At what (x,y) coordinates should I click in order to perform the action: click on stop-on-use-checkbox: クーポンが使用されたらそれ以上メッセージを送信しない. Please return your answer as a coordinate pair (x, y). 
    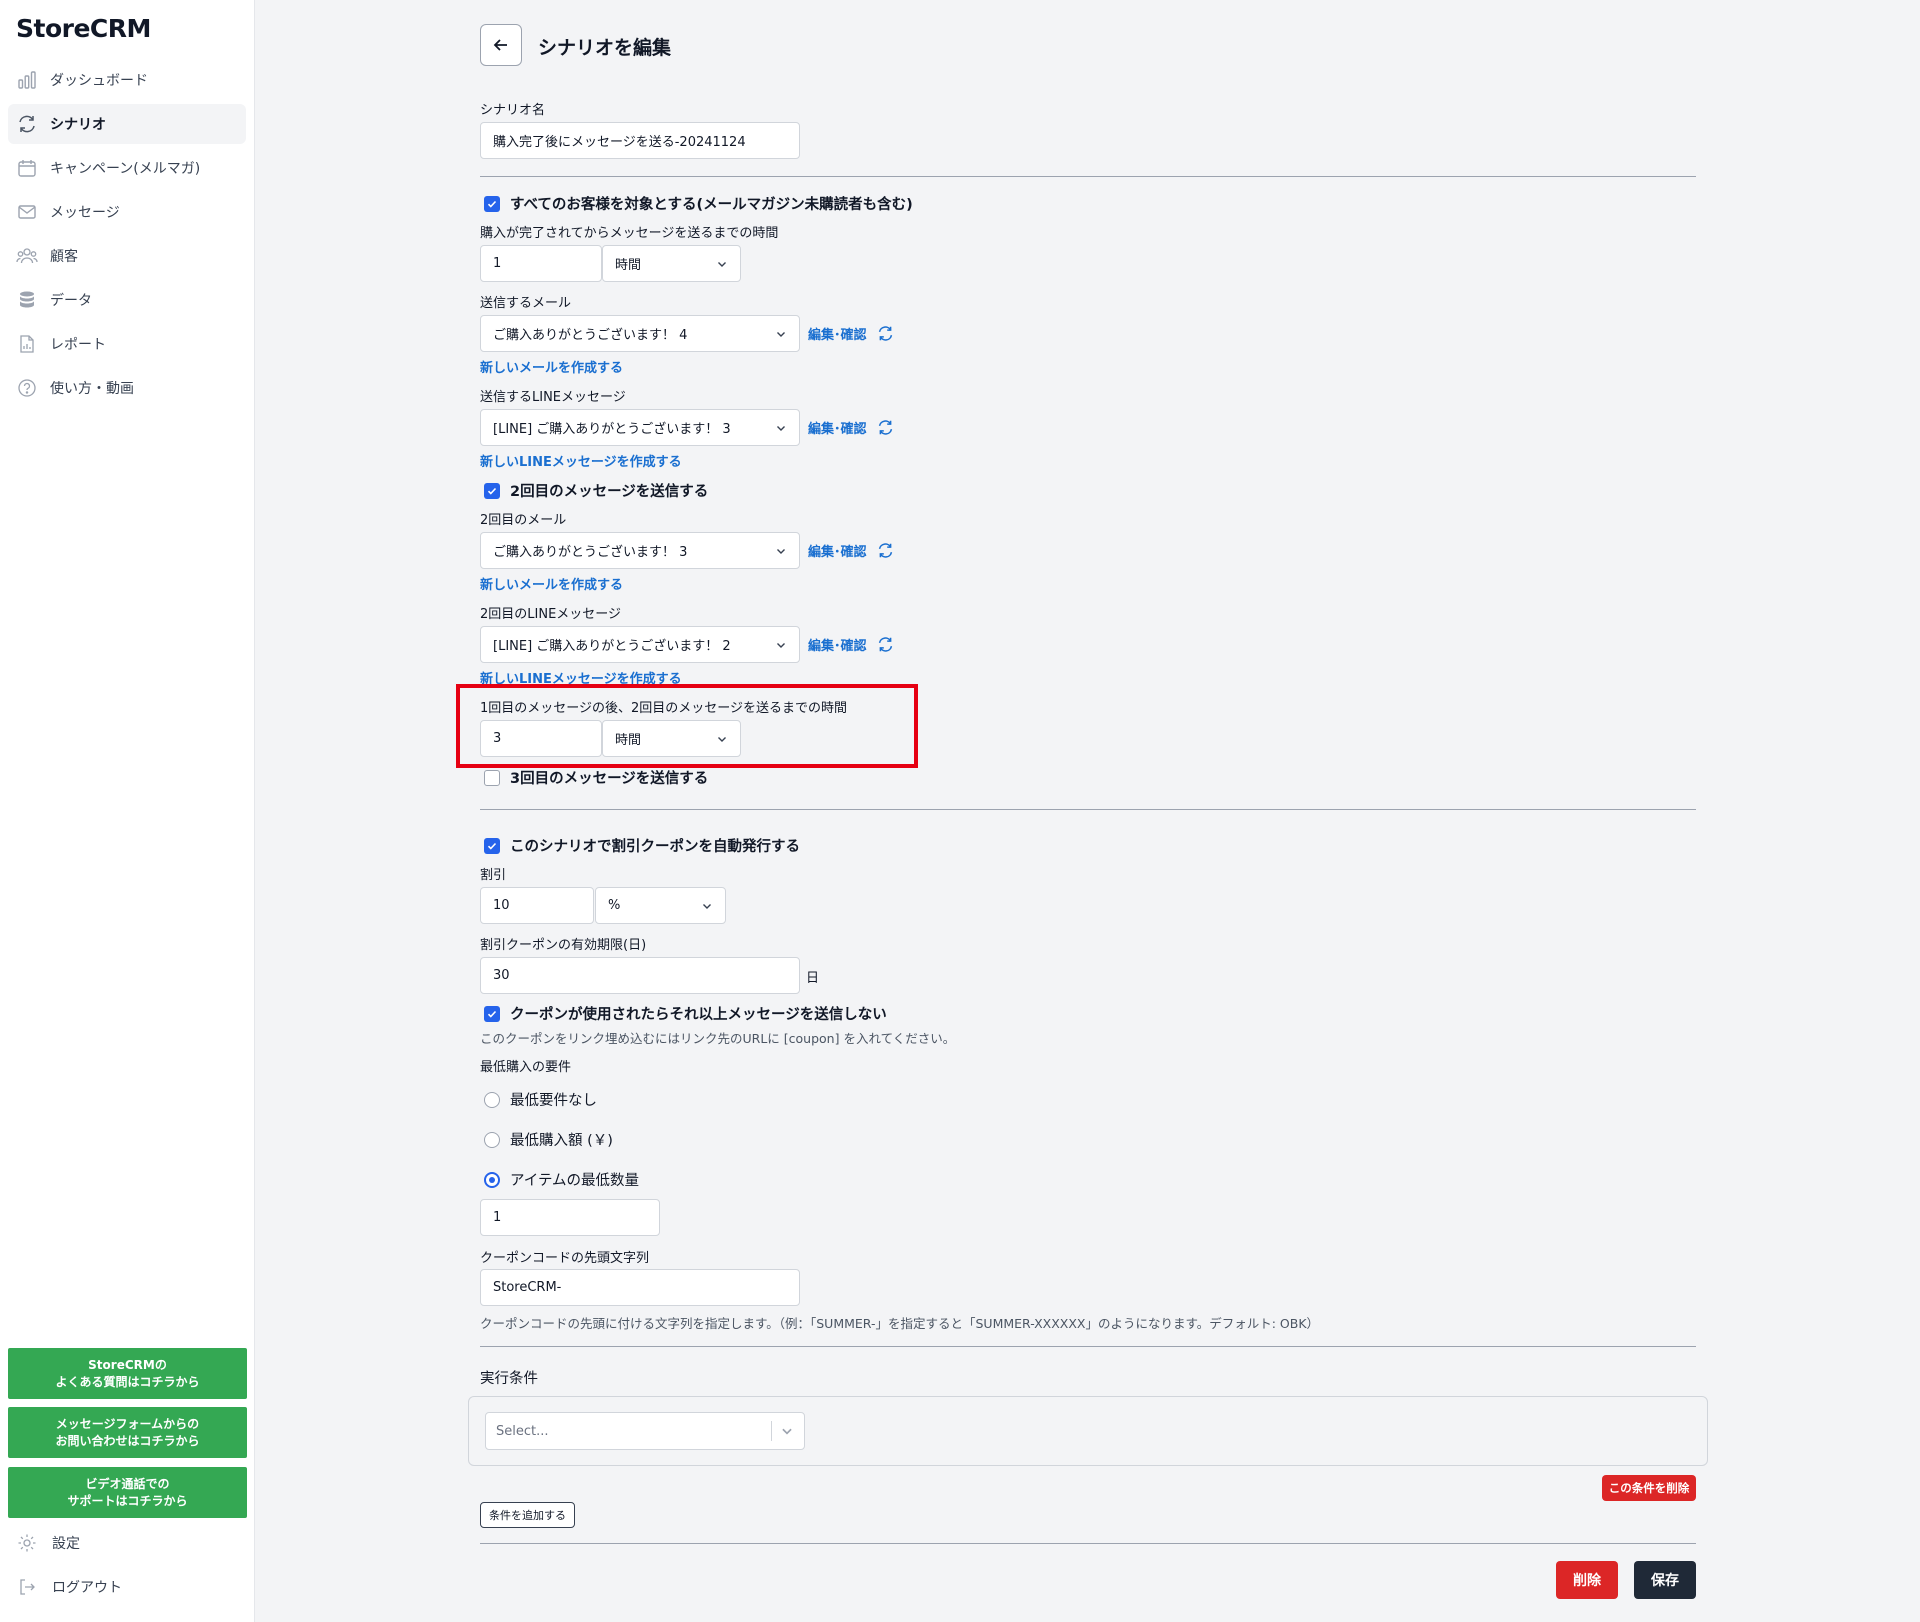
    Looking at the image, I should click on (685, 1013).